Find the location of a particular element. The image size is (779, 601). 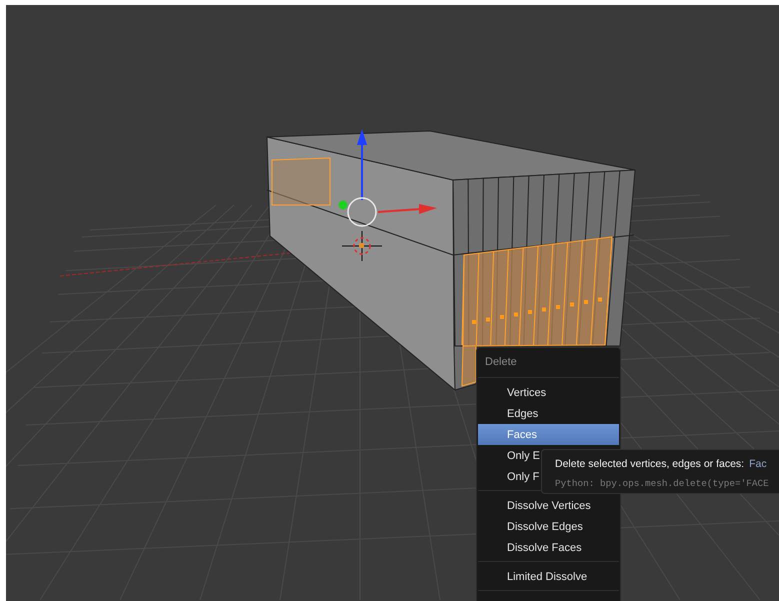

menu-item: Only F is located at coordinates (510, 476).